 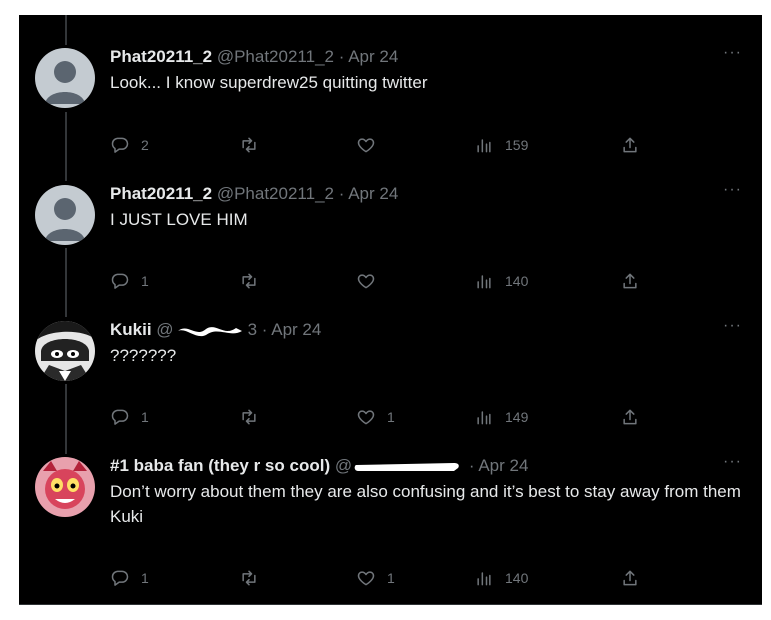 What do you see at coordinates (501, 145) in the screenshot?
I see `views-button: 159` at bounding box center [501, 145].